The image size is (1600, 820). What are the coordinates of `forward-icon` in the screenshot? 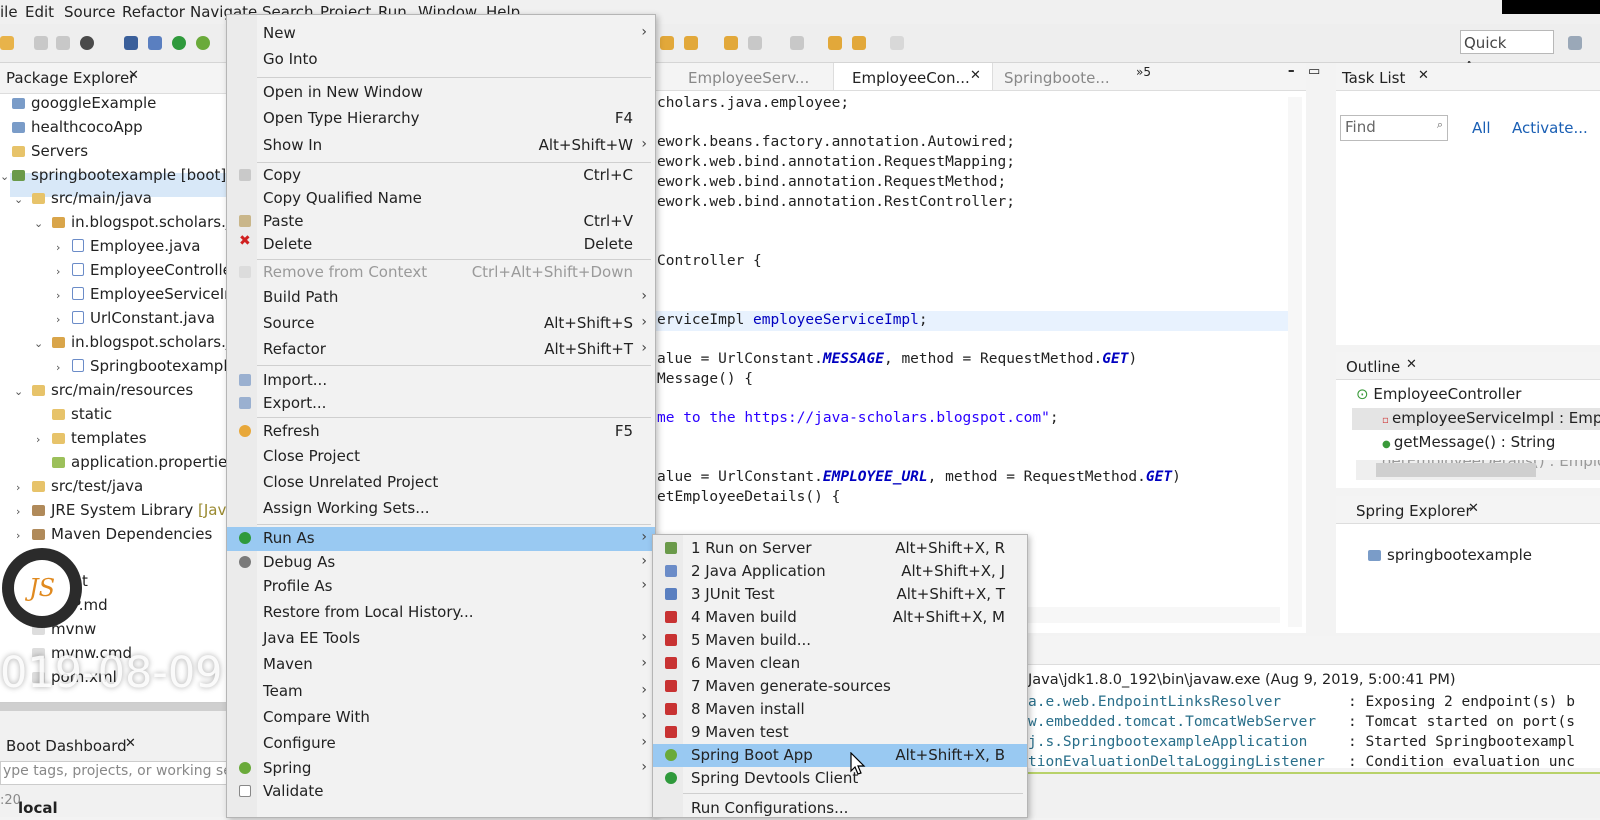 It's located at (897, 43).